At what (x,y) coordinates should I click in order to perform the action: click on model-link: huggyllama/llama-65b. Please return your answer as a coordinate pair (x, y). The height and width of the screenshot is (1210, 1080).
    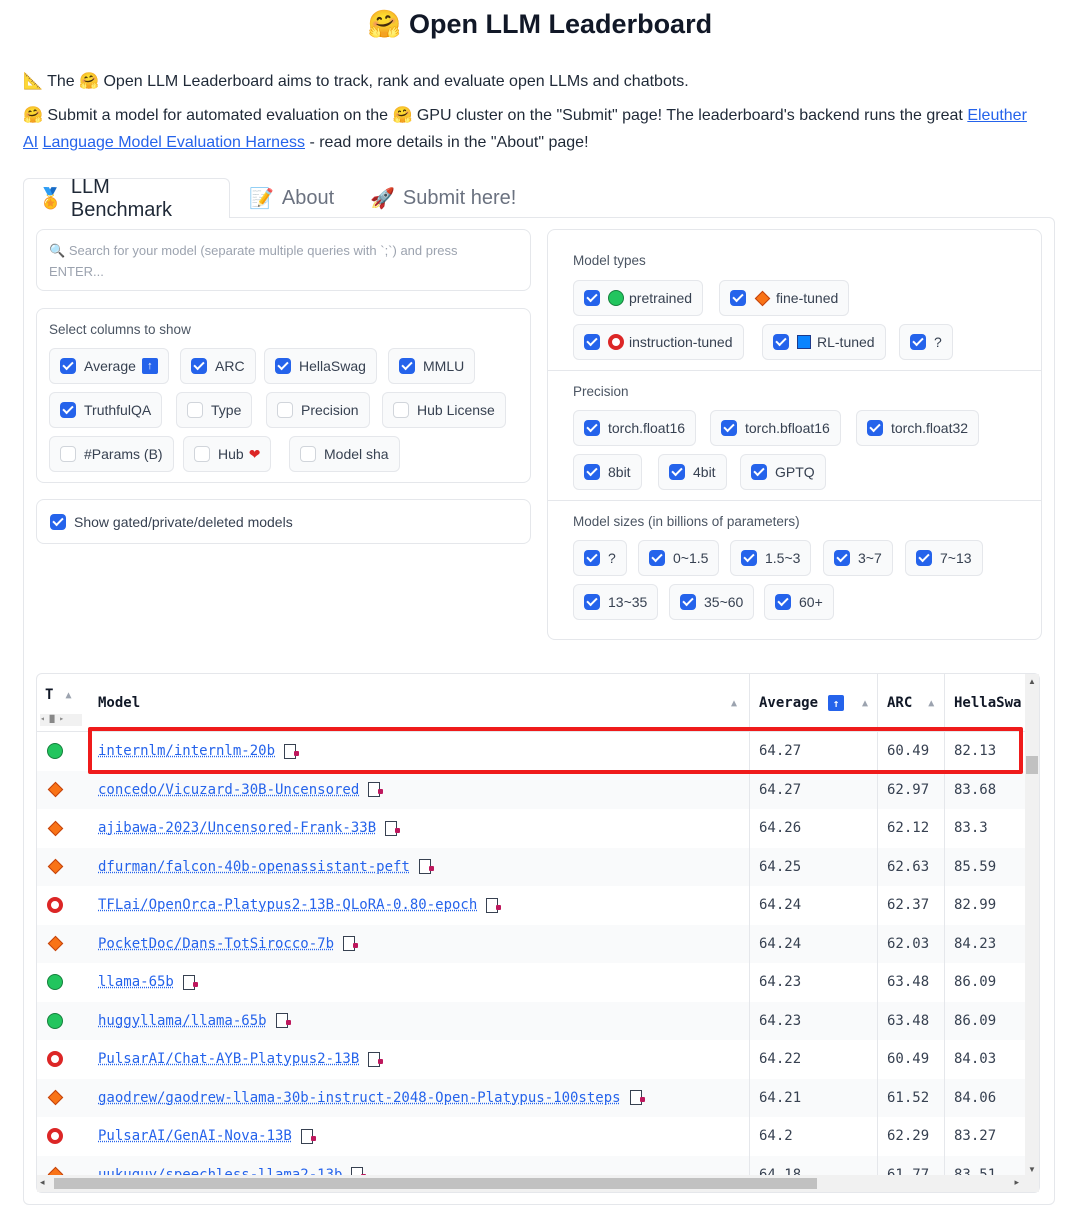
    Looking at the image, I should click on (182, 1021).